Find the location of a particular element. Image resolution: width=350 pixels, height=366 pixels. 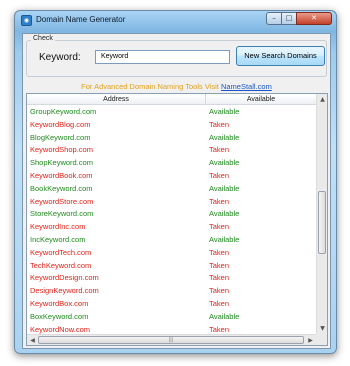

address-cell: ShopKeyword.com is located at coordinates (61, 163).